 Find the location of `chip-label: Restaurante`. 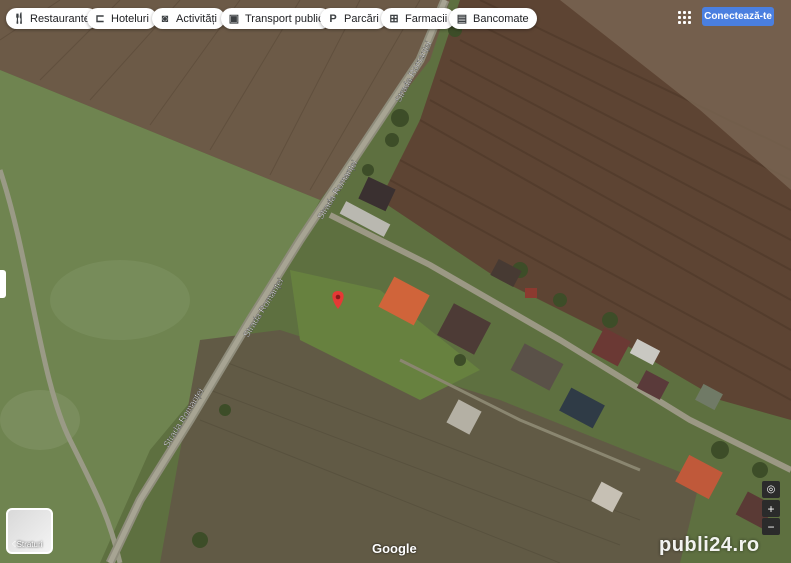

chip-label: Restaurante is located at coordinates (60, 18).